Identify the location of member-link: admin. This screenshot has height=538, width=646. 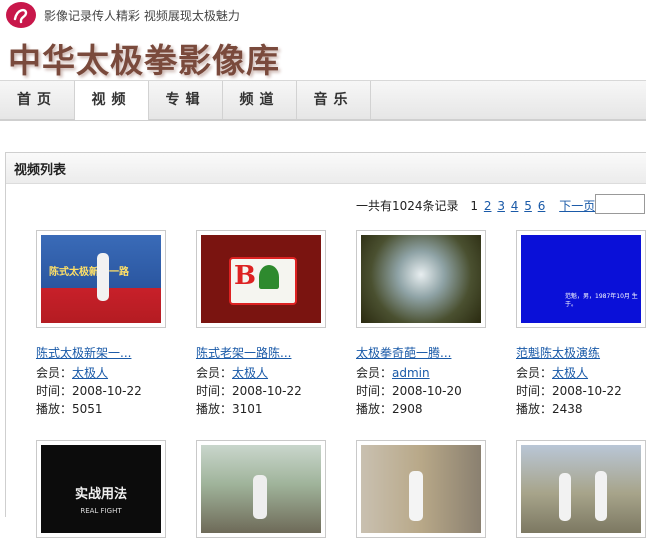
(411, 373).